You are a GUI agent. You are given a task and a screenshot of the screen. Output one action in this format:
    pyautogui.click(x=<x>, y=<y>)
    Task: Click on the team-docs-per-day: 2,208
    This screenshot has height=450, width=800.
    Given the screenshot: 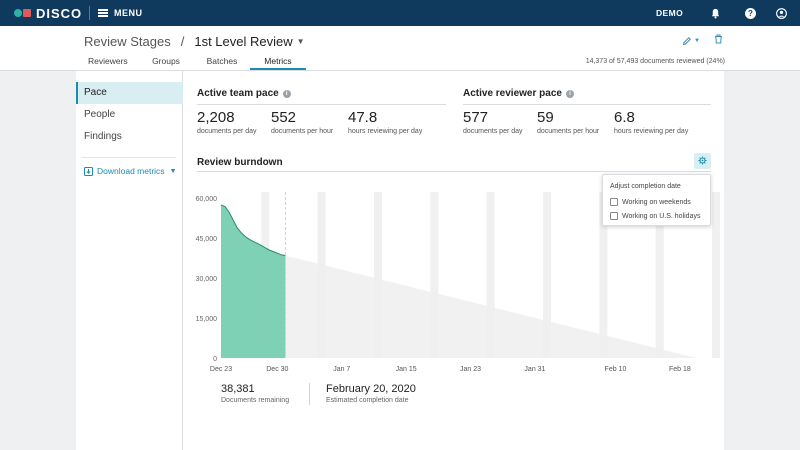 What is the action you would take?
    pyautogui.click(x=216, y=117)
    